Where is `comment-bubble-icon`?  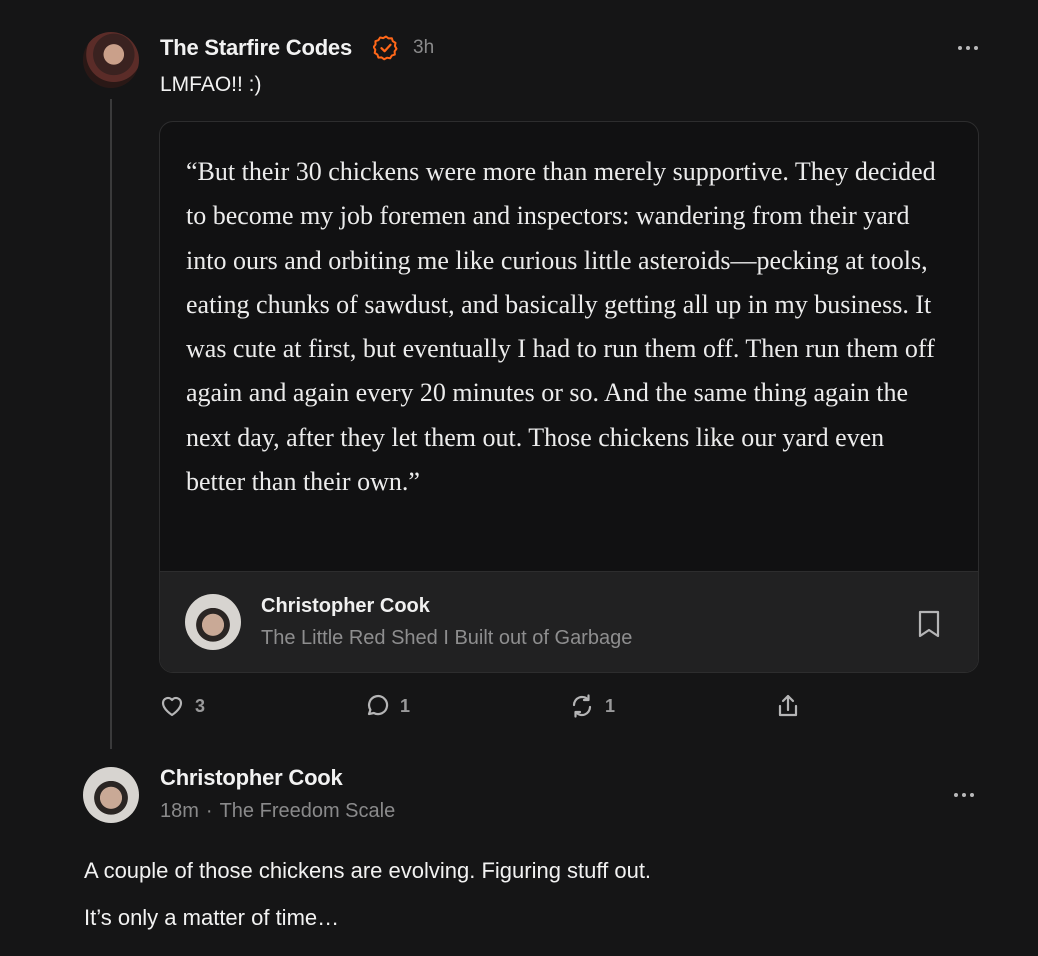
comment-bubble-icon is located at coordinates (378, 705).